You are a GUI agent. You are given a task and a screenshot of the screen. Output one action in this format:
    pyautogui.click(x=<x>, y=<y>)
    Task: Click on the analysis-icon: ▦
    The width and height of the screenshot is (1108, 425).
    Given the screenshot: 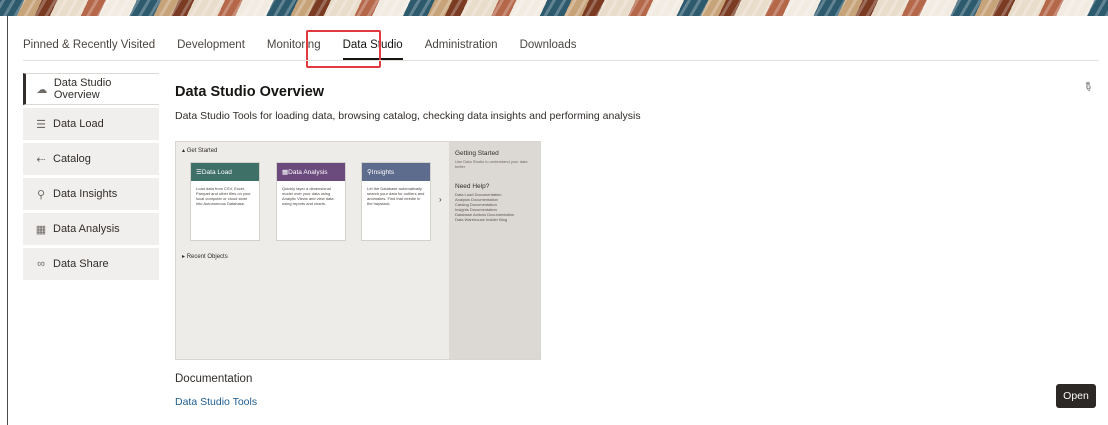 What is the action you would take?
    pyautogui.click(x=41, y=229)
    